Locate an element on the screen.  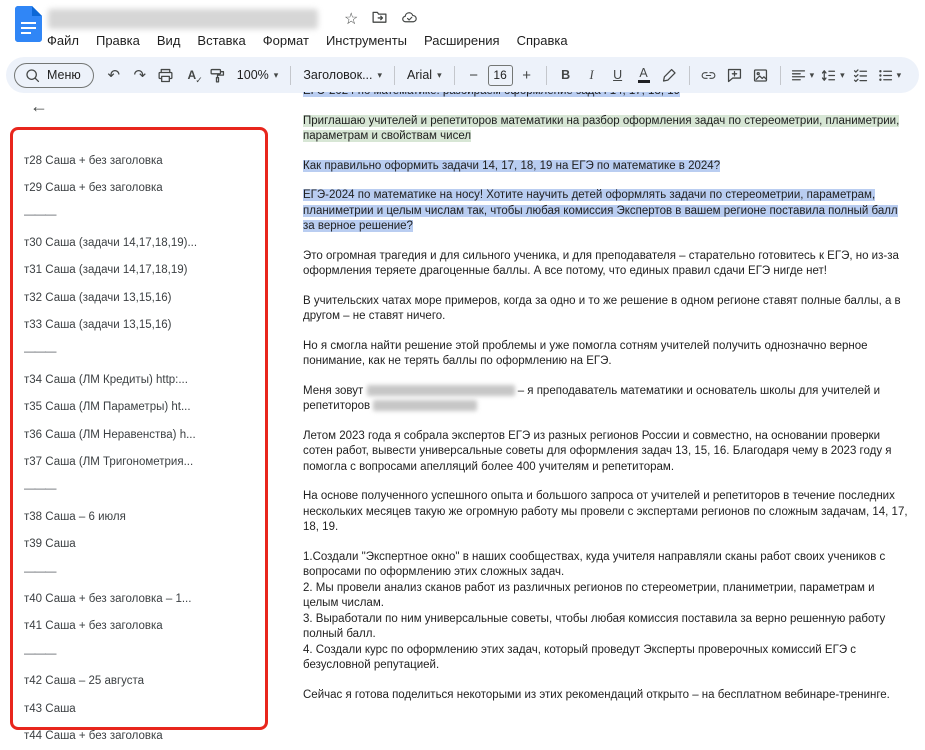
undo-button: ↶ is located at coordinates (114, 75).